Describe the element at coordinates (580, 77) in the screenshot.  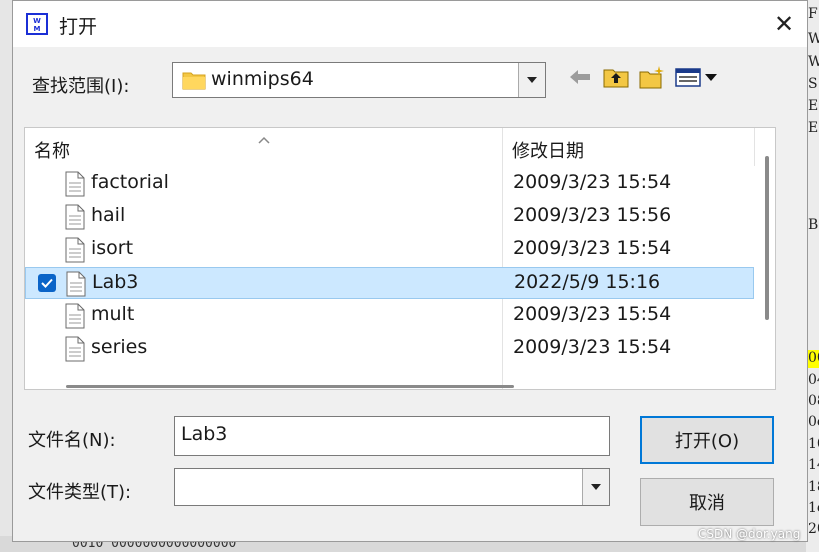
I see `back-arrow-icon` at that location.